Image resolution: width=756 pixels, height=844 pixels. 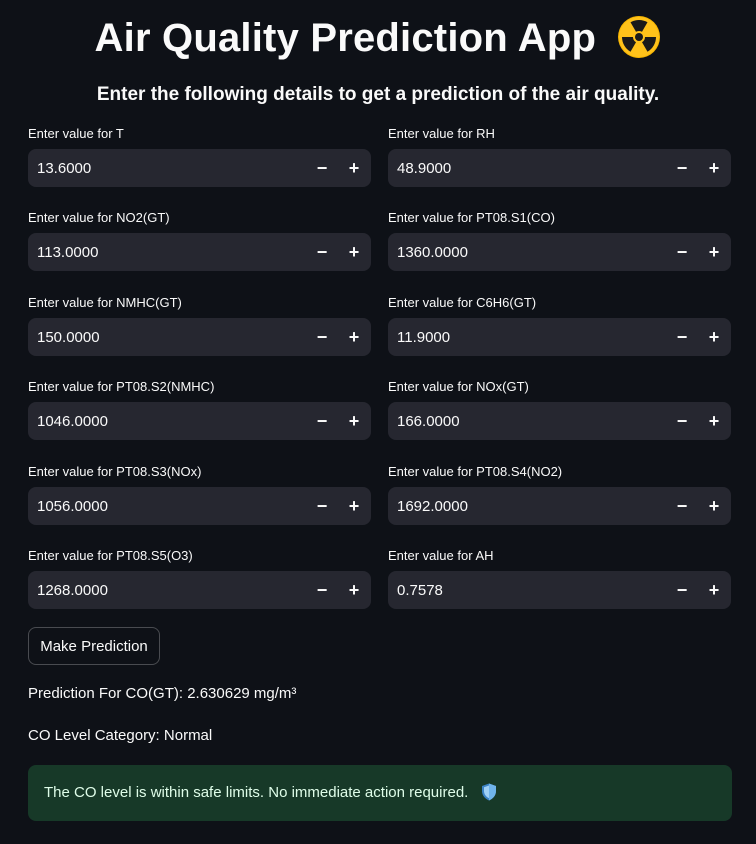 I want to click on t-input, so click(x=167, y=168).